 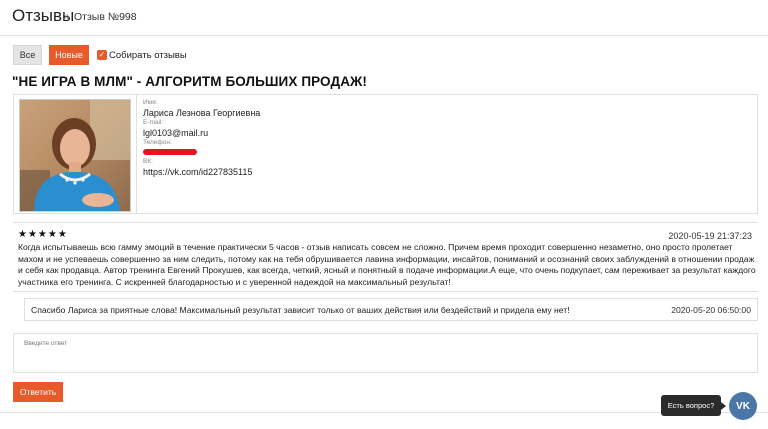 I want to click on vk-label: ВК:, so click(x=148, y=161).